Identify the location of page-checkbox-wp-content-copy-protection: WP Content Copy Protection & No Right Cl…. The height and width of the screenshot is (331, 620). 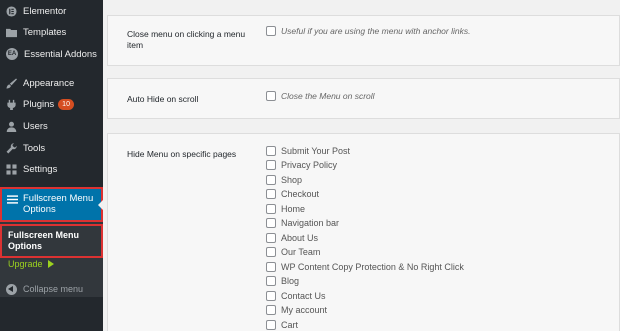
(365, 267).